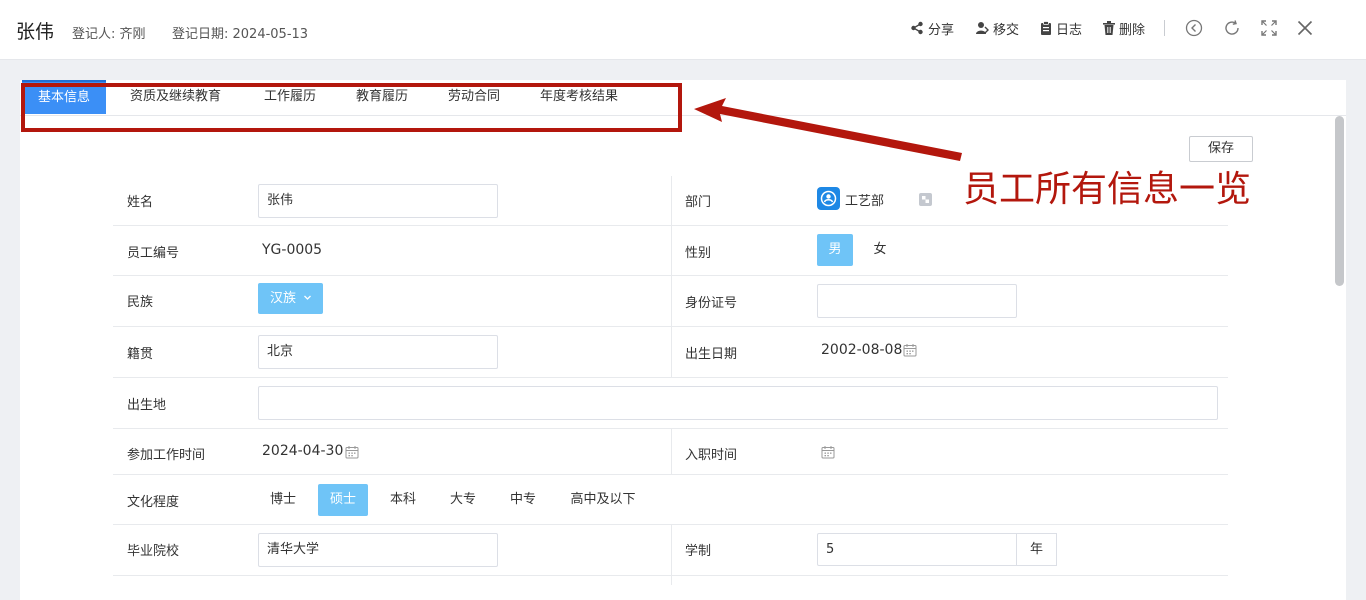  What do you see at coordinates (463, 500) in the screenshot?
I see `edu-option-college: 大专` at bounding box center [463, 500].